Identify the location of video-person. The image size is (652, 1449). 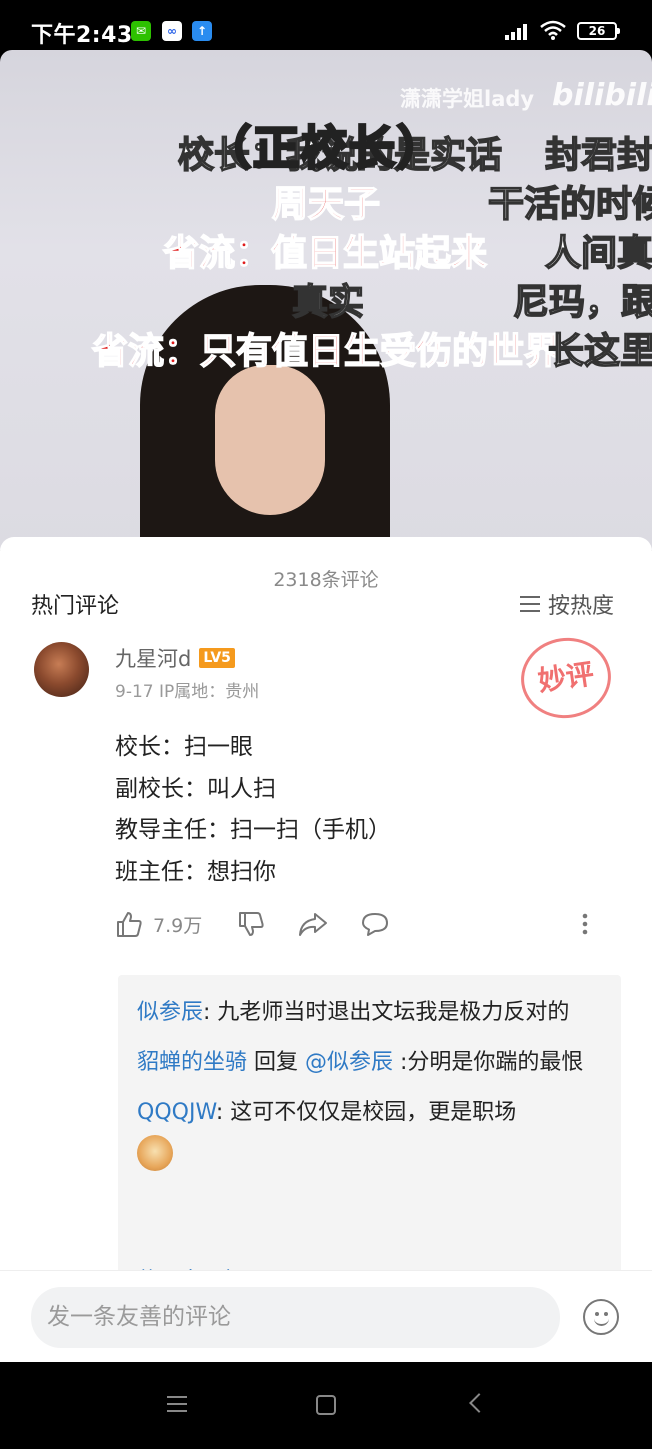
(265, 417).